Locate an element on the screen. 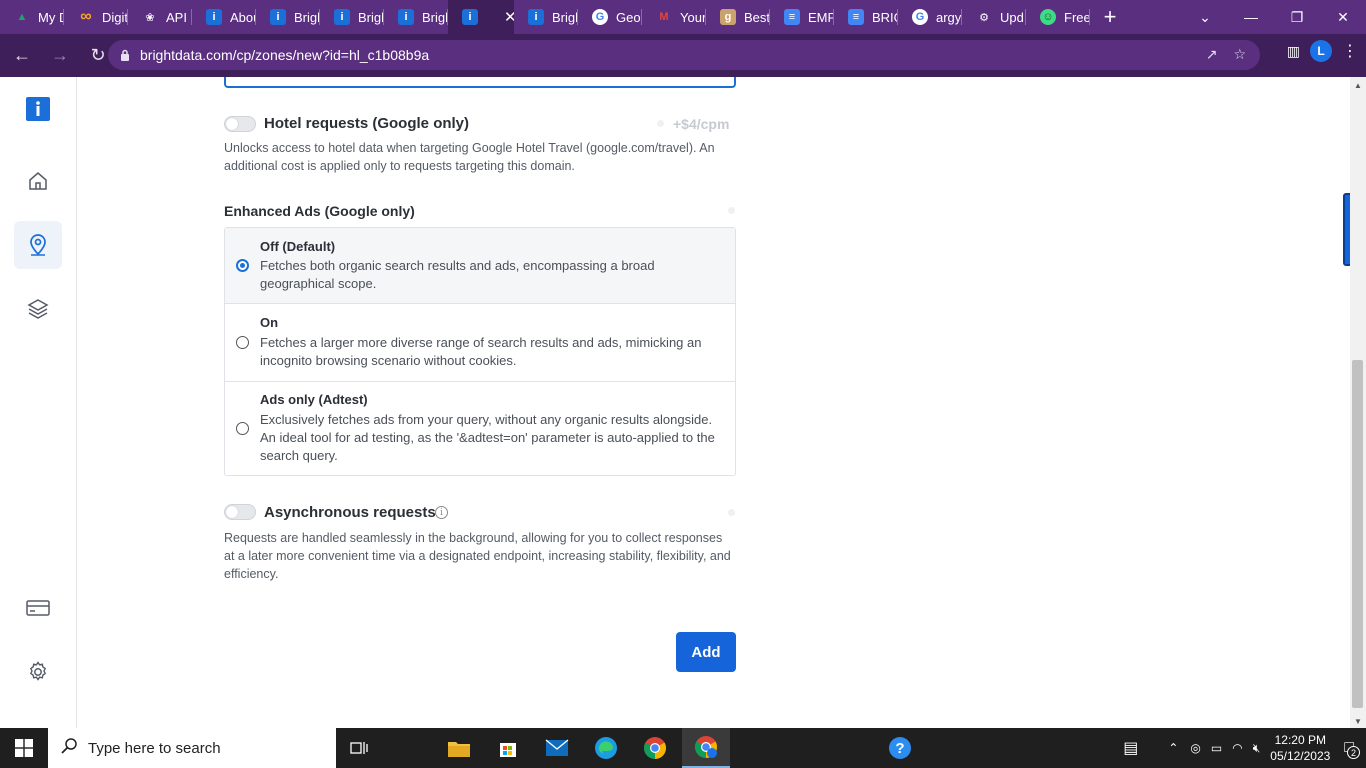 This screenshot has width=1366, height=768. show-hidden-icons-icon: ⌃ is located at coordinates (1173, 748).